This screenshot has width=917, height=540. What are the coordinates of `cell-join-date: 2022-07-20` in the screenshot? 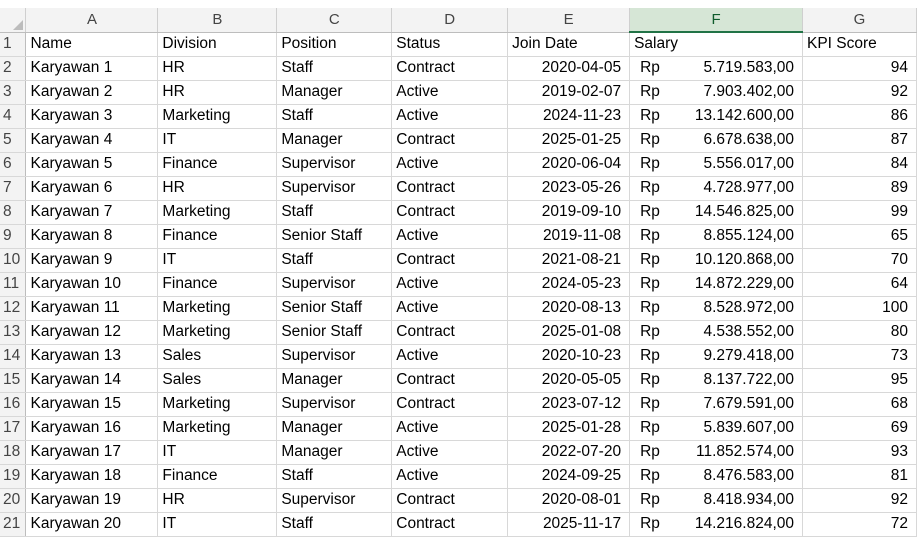 It's located at (569, 452).